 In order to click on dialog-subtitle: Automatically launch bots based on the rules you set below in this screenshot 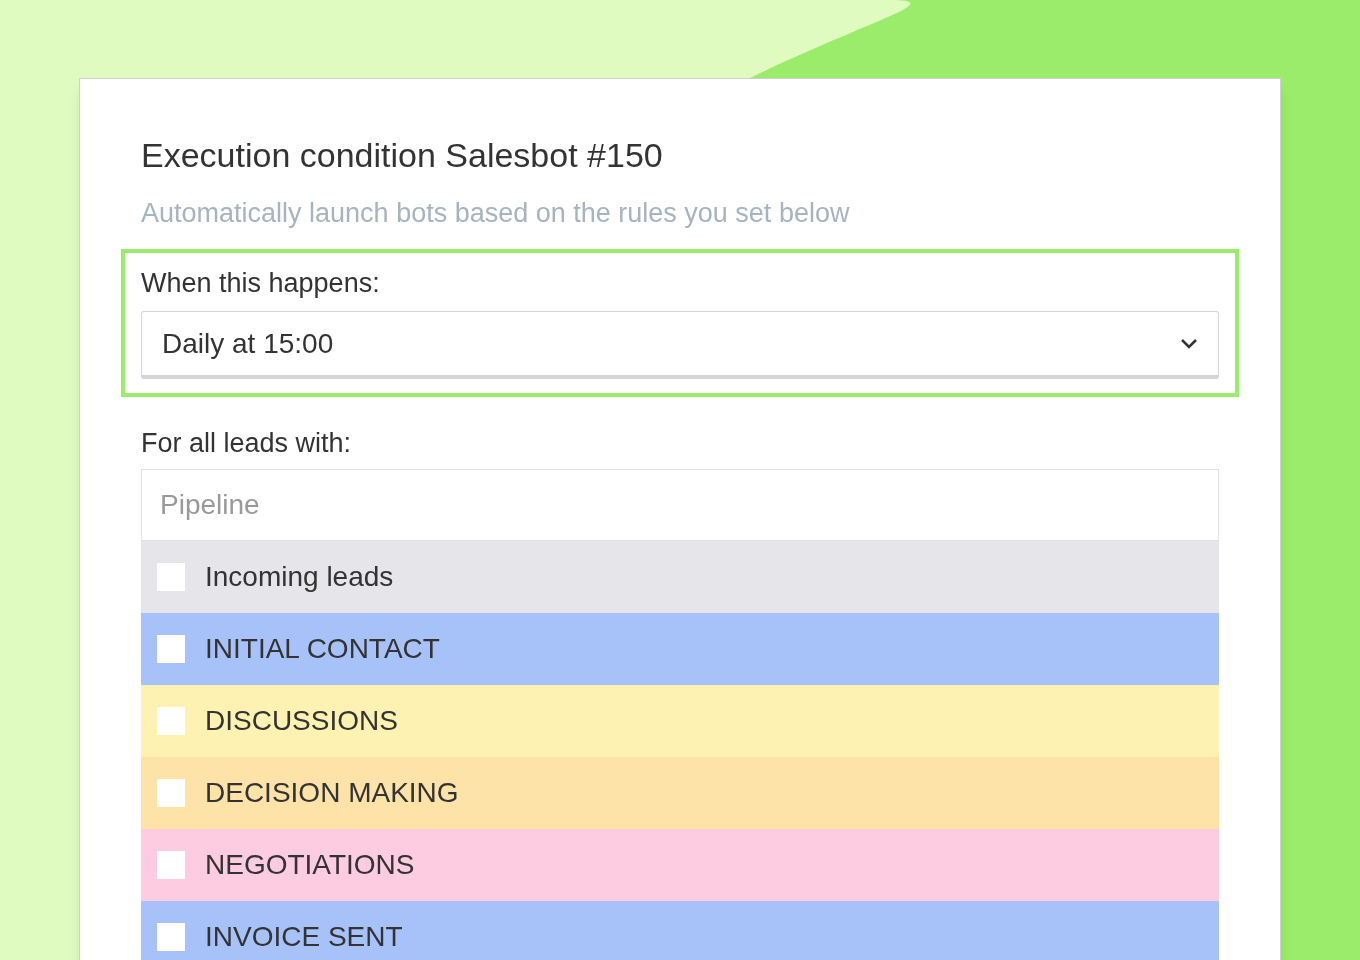, I will do `click(496, 213)`.